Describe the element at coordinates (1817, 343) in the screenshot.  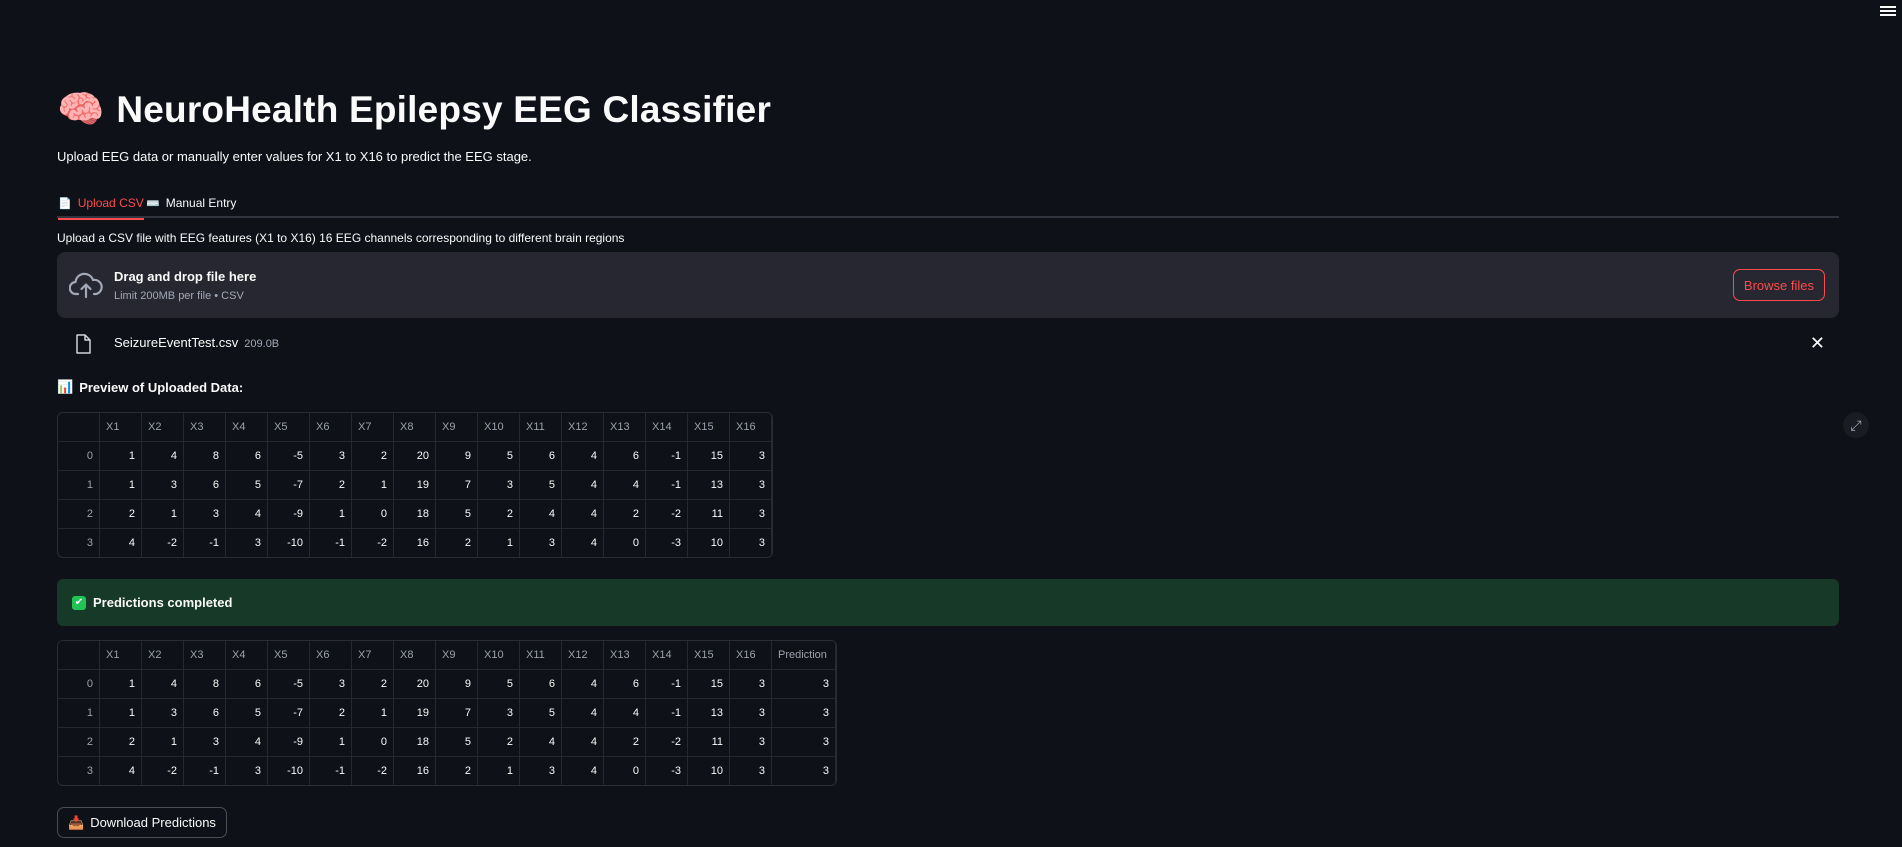
I see `close-icon: ✕` at that location.